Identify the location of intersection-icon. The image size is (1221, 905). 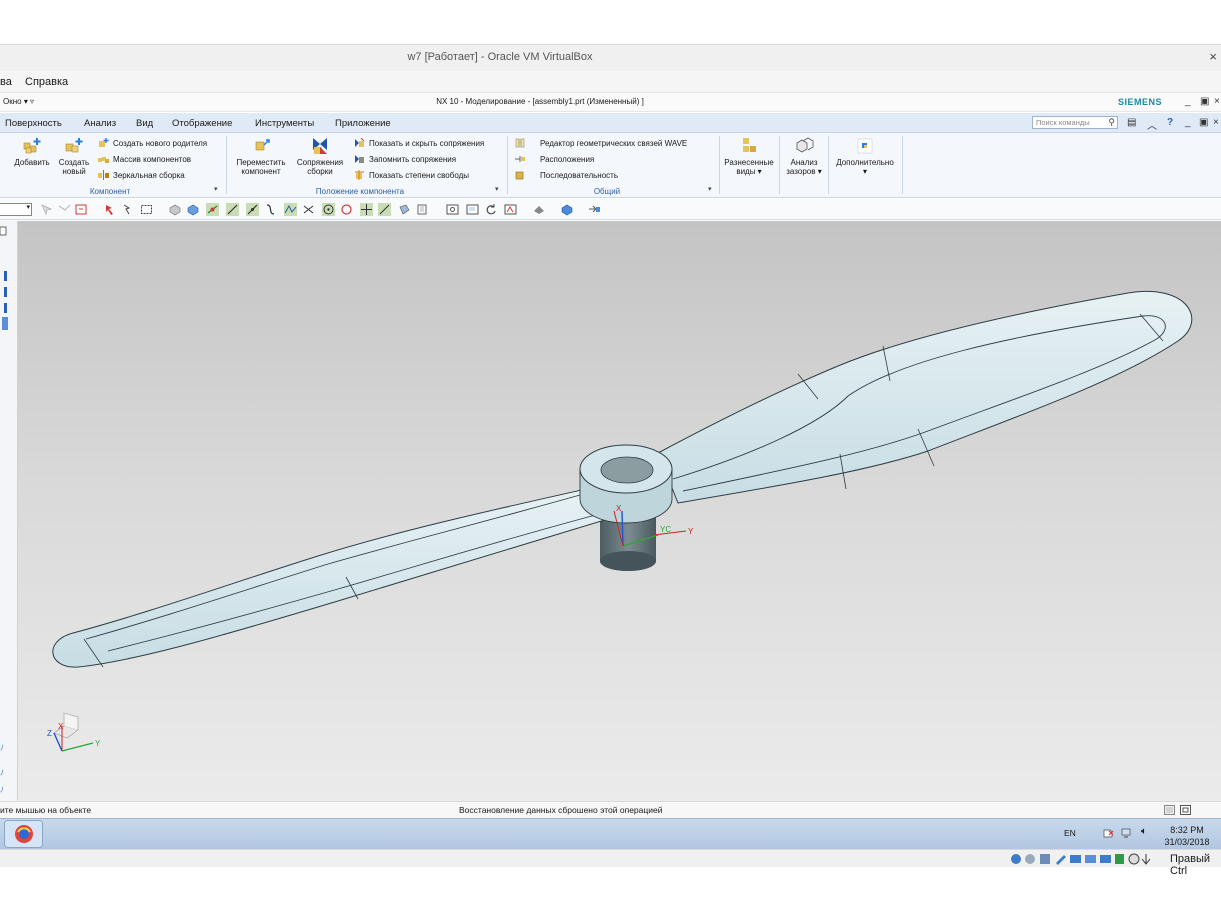
(308, 209).